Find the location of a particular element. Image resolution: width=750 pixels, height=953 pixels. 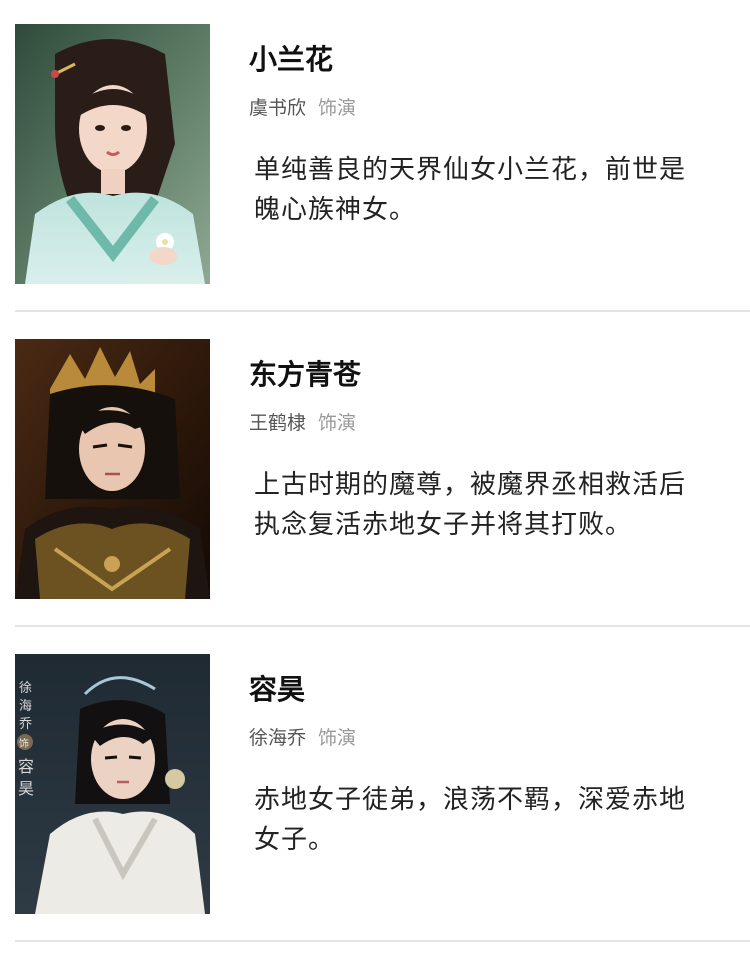

poster-char: 昊 is located at coordinates (26, 788).